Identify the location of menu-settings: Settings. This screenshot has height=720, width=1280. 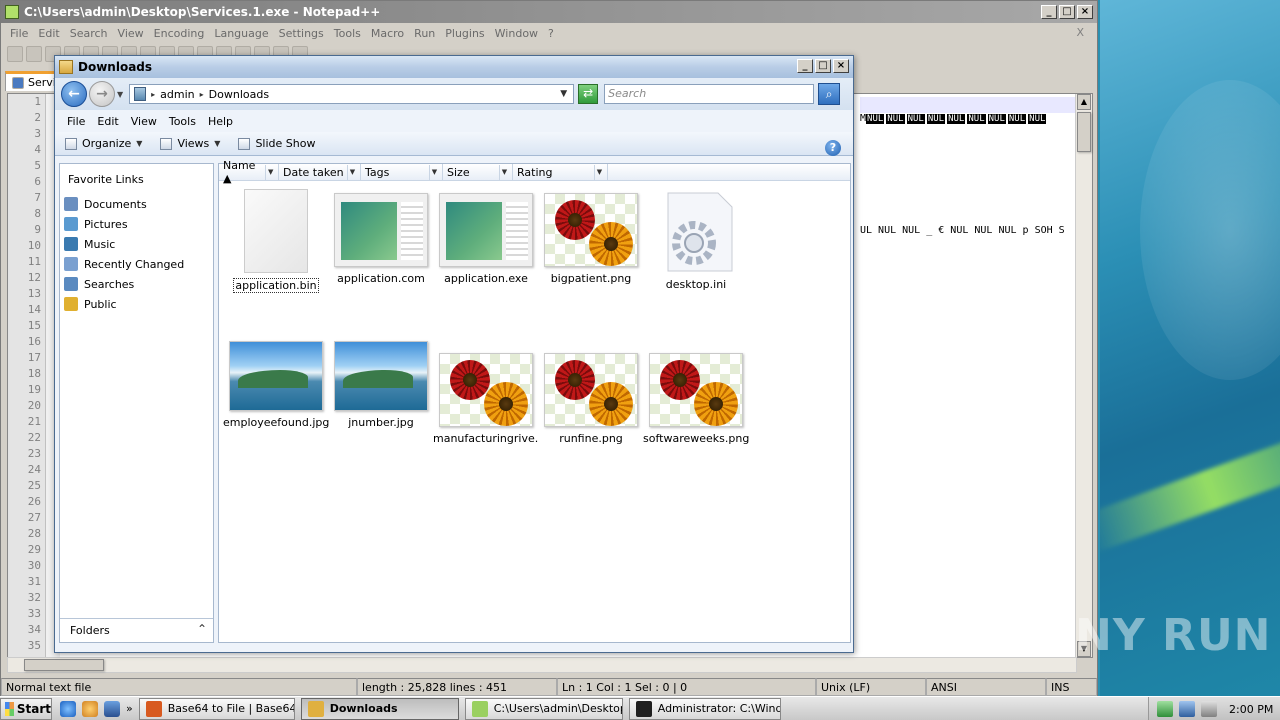
(301, 33).